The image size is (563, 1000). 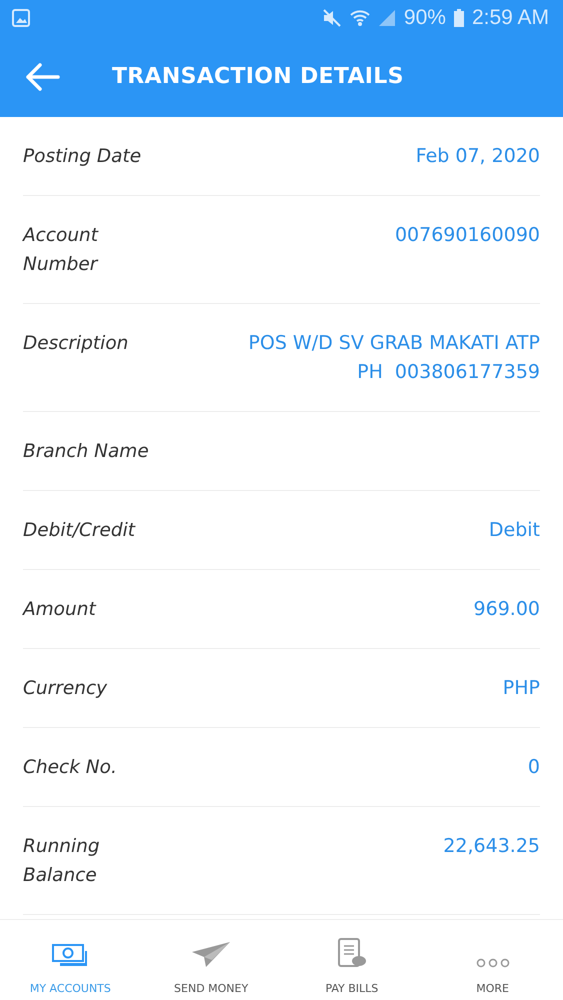 I want to click on detail-label: Check No., so click(x=70, y=768).